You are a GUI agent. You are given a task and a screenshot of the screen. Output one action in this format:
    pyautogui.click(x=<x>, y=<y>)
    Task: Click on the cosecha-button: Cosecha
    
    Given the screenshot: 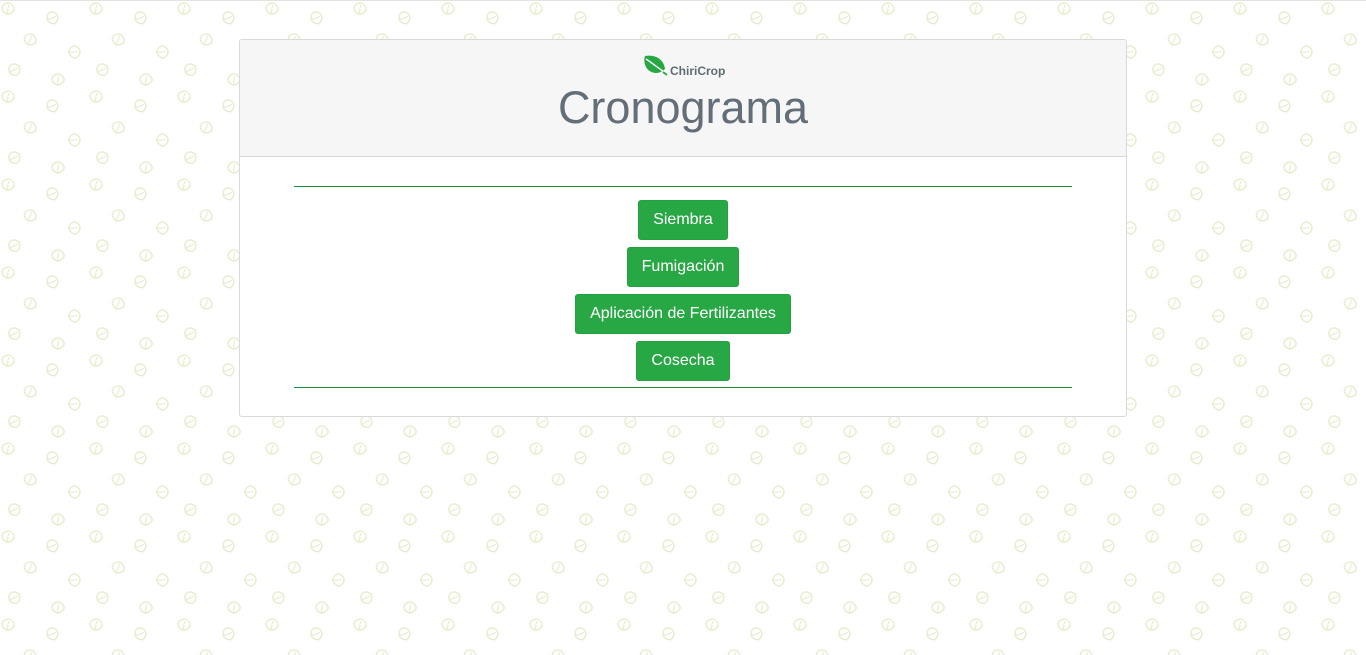 What is the action you would take?
    pyautogui.click(x=683, y=361)
    